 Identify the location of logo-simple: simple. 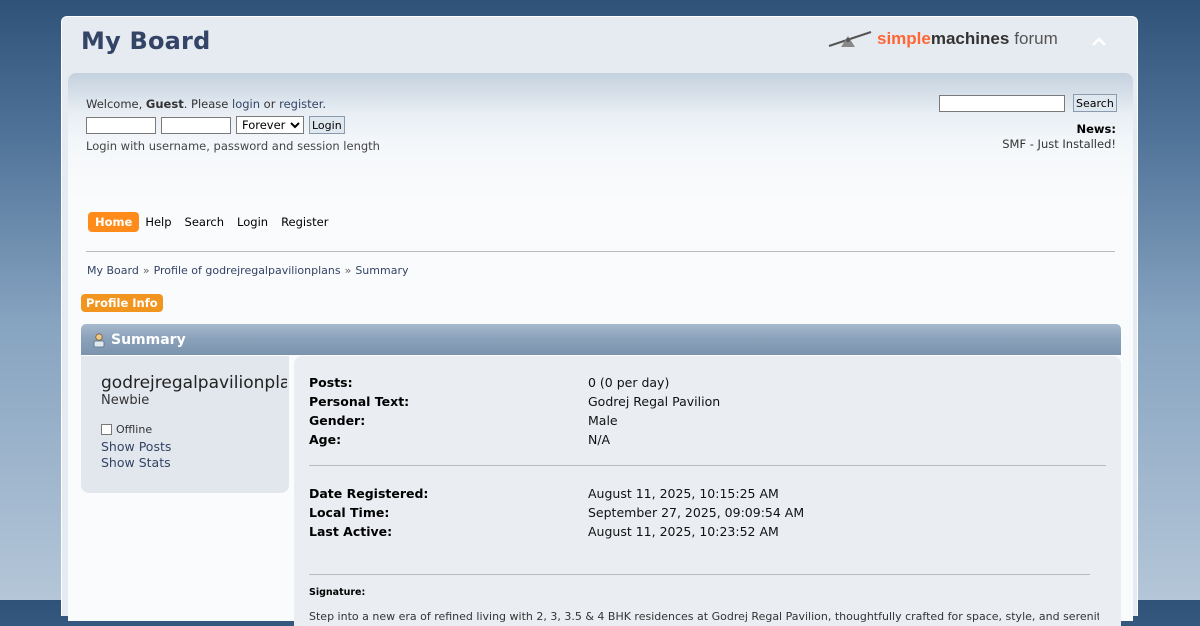
(904, 38).